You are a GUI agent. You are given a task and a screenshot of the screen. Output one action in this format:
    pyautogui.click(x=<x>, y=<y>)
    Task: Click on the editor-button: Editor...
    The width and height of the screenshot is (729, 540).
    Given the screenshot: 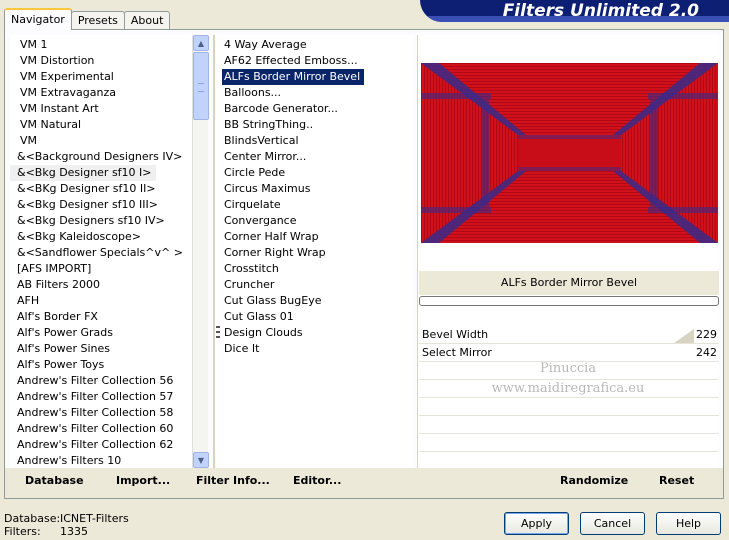 What is the action you would take?
    pyautogui.click(x=317, y=480)
    